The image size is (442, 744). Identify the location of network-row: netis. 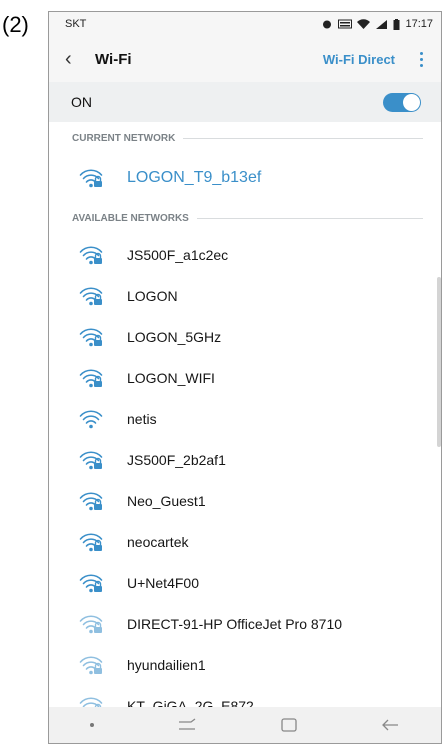
(245, 418).